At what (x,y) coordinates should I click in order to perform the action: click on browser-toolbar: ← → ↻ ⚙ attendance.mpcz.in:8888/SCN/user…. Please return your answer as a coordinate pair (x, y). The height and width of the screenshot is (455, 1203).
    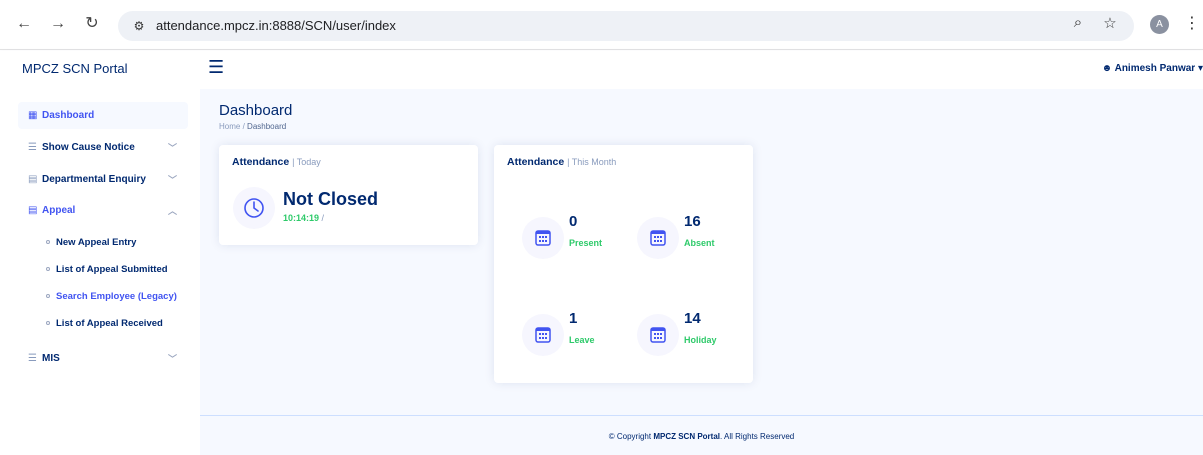
    Looking at the image, I should click on (601, 25).